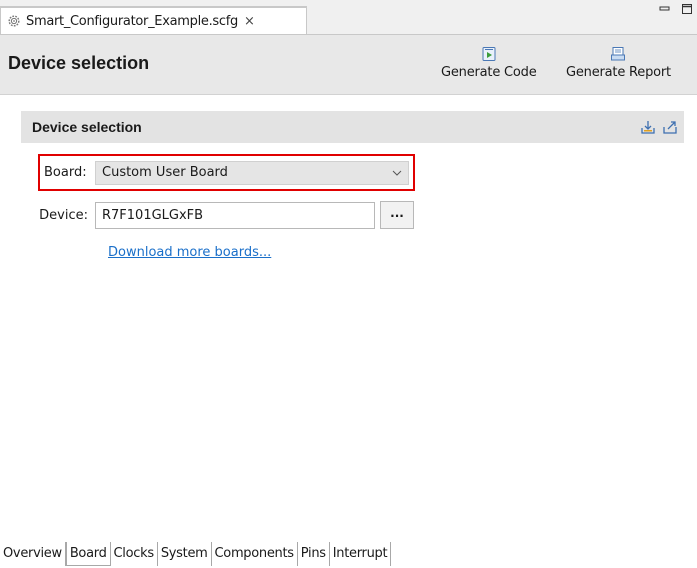 Image resolution: width=697 pixels, height=568 pixels. Describe the element at coordinates (348, 17) in the screenshot. I see `editor-tab-strip: Smart_Configurator_Example.scfg ×` at that location.